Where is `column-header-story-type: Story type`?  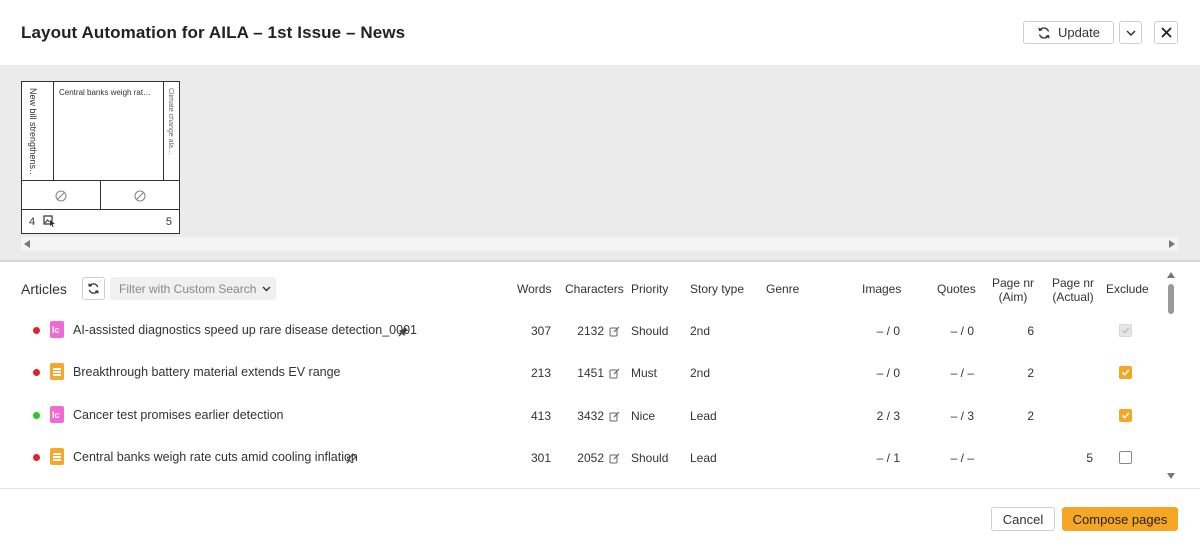
column-header-story-type: Story type is located at coordinates (717, 289).